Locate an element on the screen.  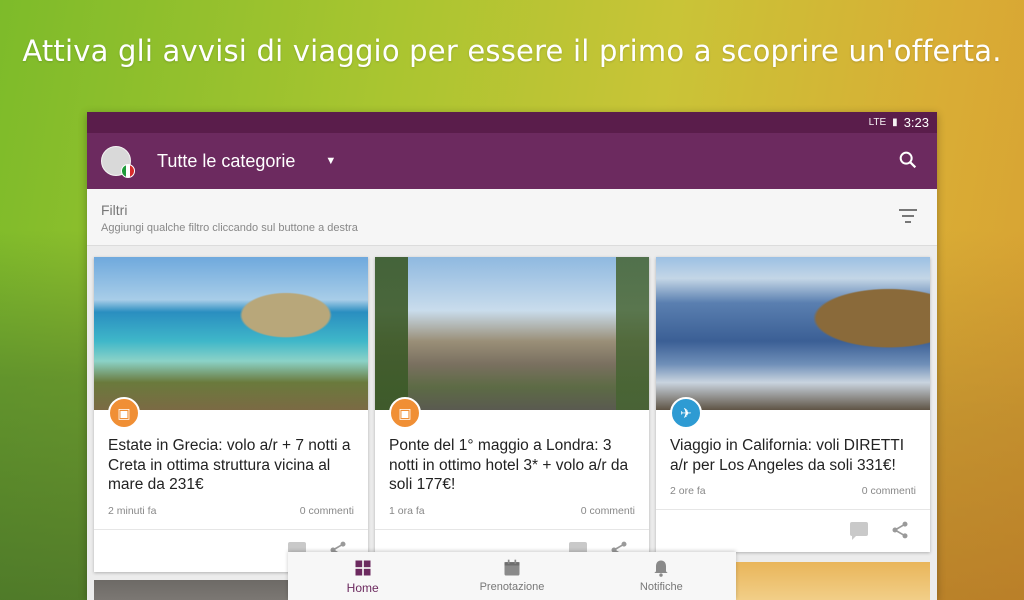
airplane-icon: ✈ is located at coordinates (686, 413).